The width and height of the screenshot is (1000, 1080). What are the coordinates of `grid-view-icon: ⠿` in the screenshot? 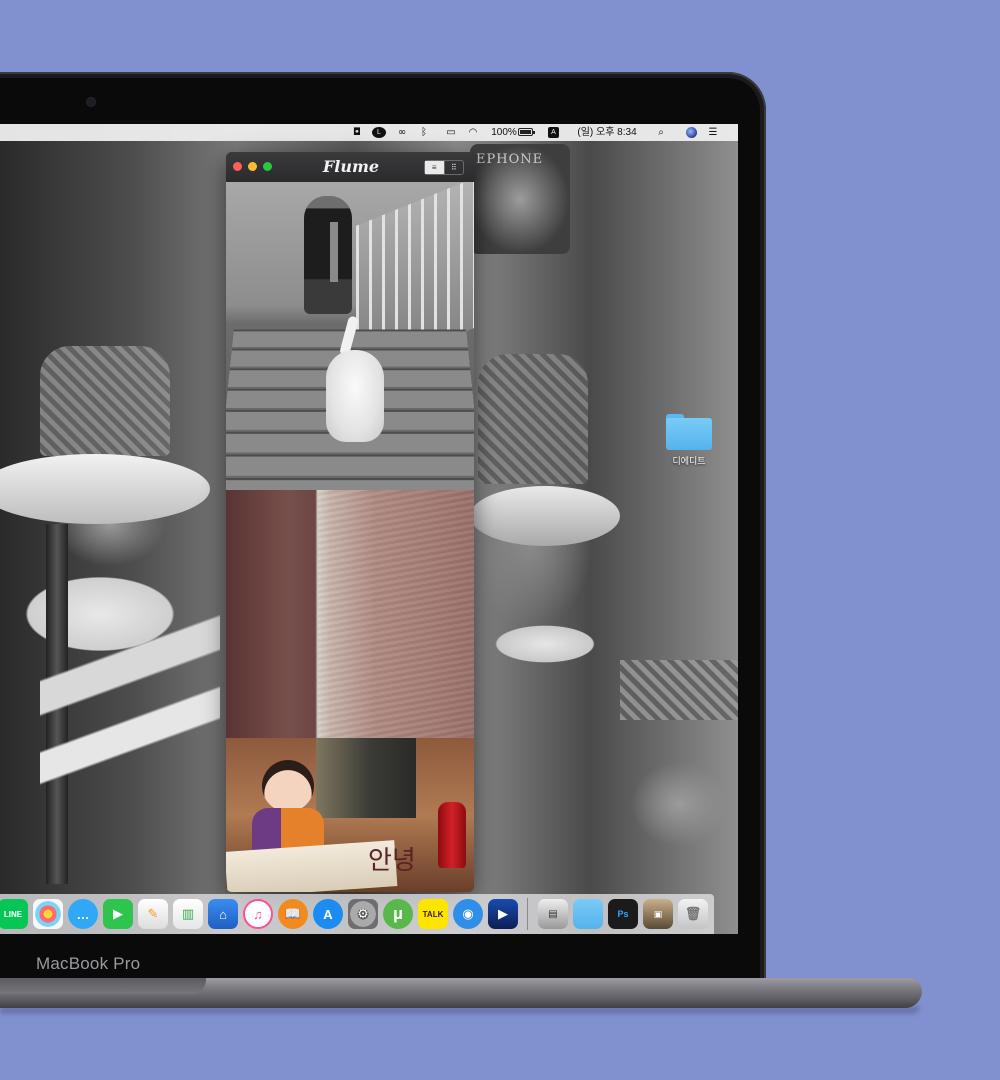 It's located at (453, 167).